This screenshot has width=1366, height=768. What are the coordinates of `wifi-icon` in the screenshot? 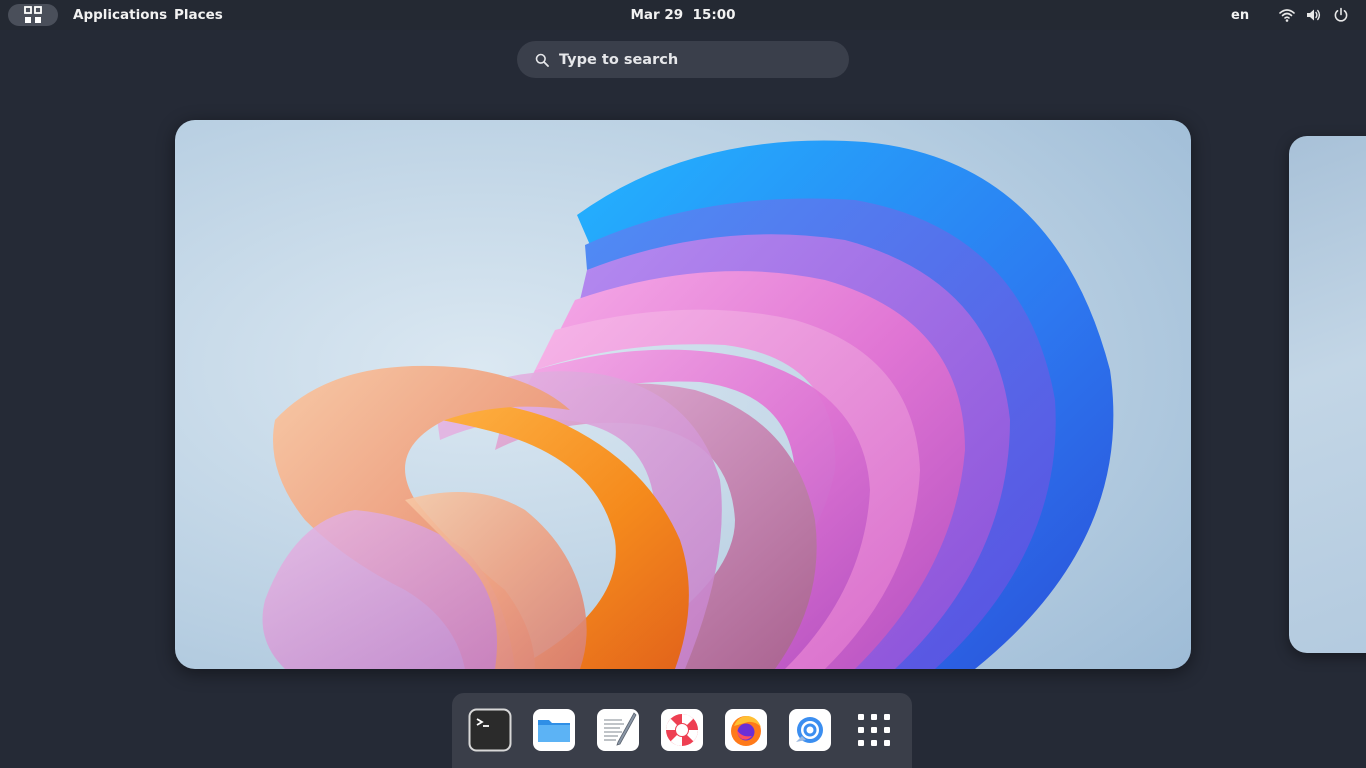 It's located at (1287, 15).